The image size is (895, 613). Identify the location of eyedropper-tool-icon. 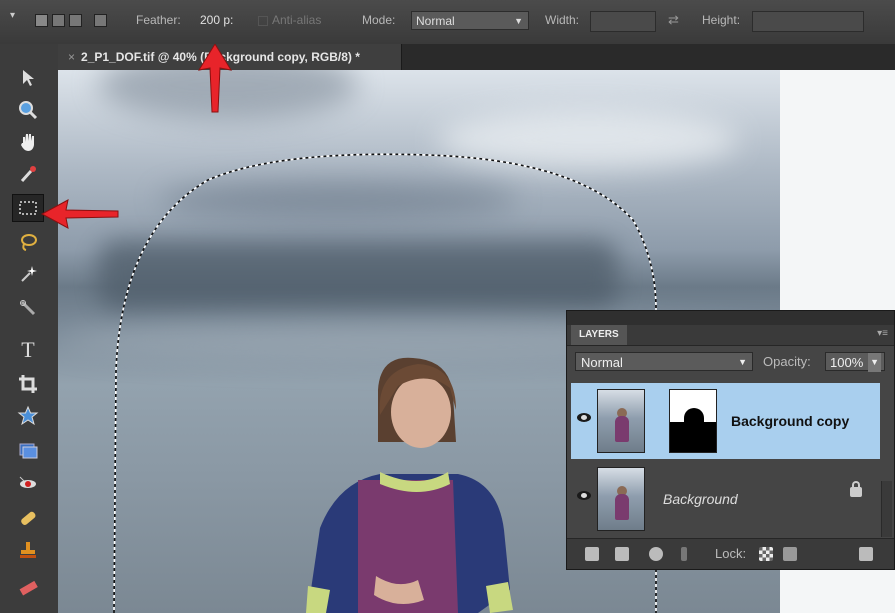
(28, 174).